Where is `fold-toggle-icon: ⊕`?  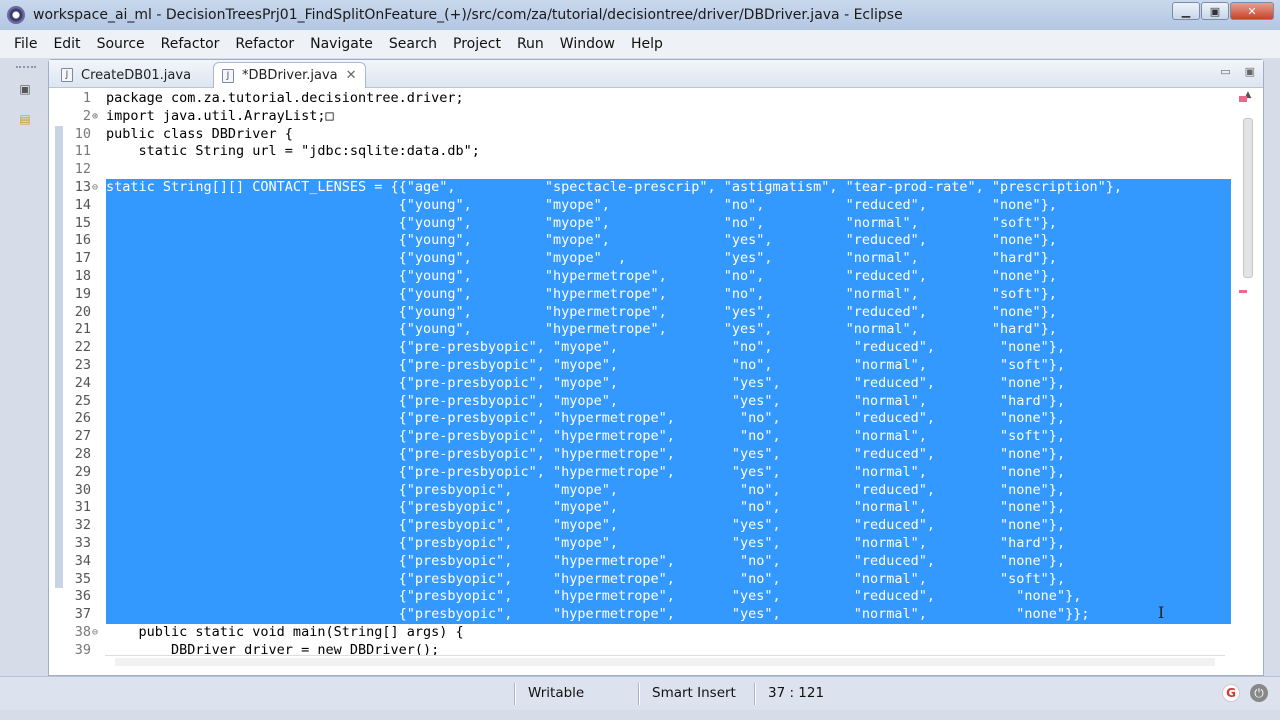
fold-toggle-icon: ⊕ is located at coordinates (97, 117).